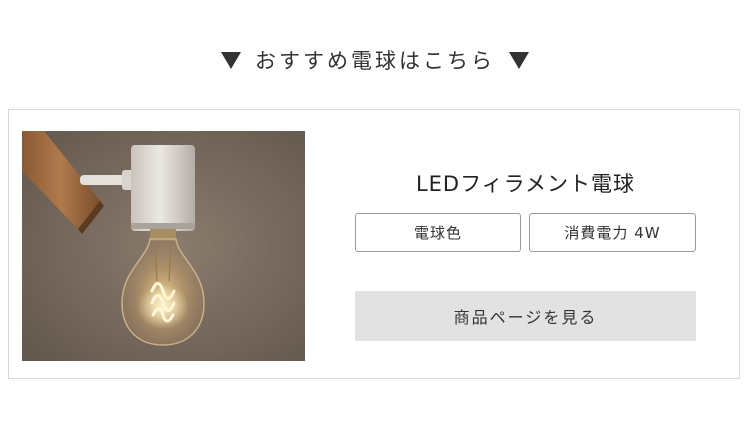 The image size is (750, 429). What do you see at coordinates (438, 232) in the screenshot?
I see `tag-color-temperature: 電球色` at bounding box center [438, 232].